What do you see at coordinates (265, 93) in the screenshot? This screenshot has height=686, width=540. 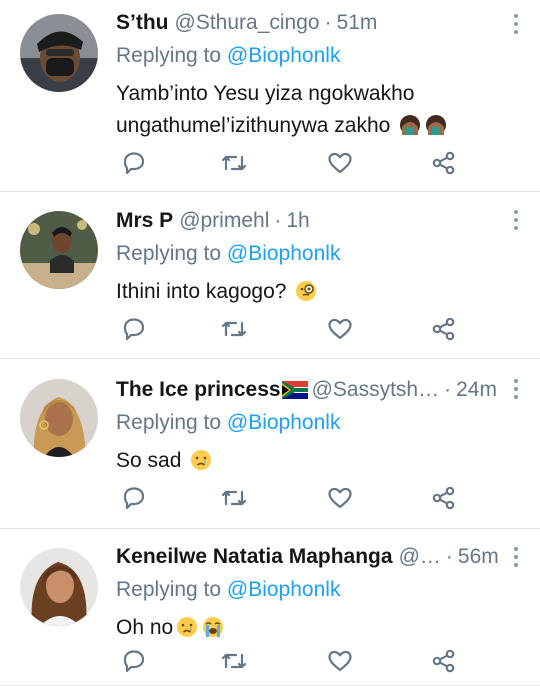 I see `tweet-text-line: Yamb’into Yesu yiza ngokwakho` at bounding box center [265, 93].